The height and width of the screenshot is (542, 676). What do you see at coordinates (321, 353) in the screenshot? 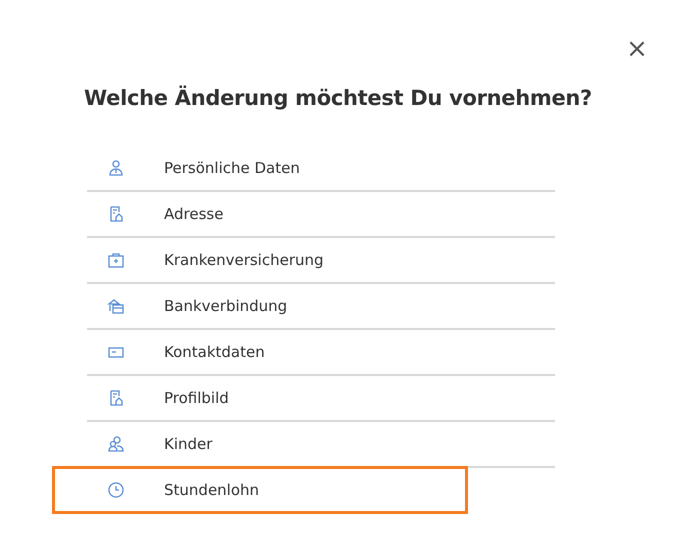
I see `option-row: Kontaktdaten` at bounding box center [321, 353].